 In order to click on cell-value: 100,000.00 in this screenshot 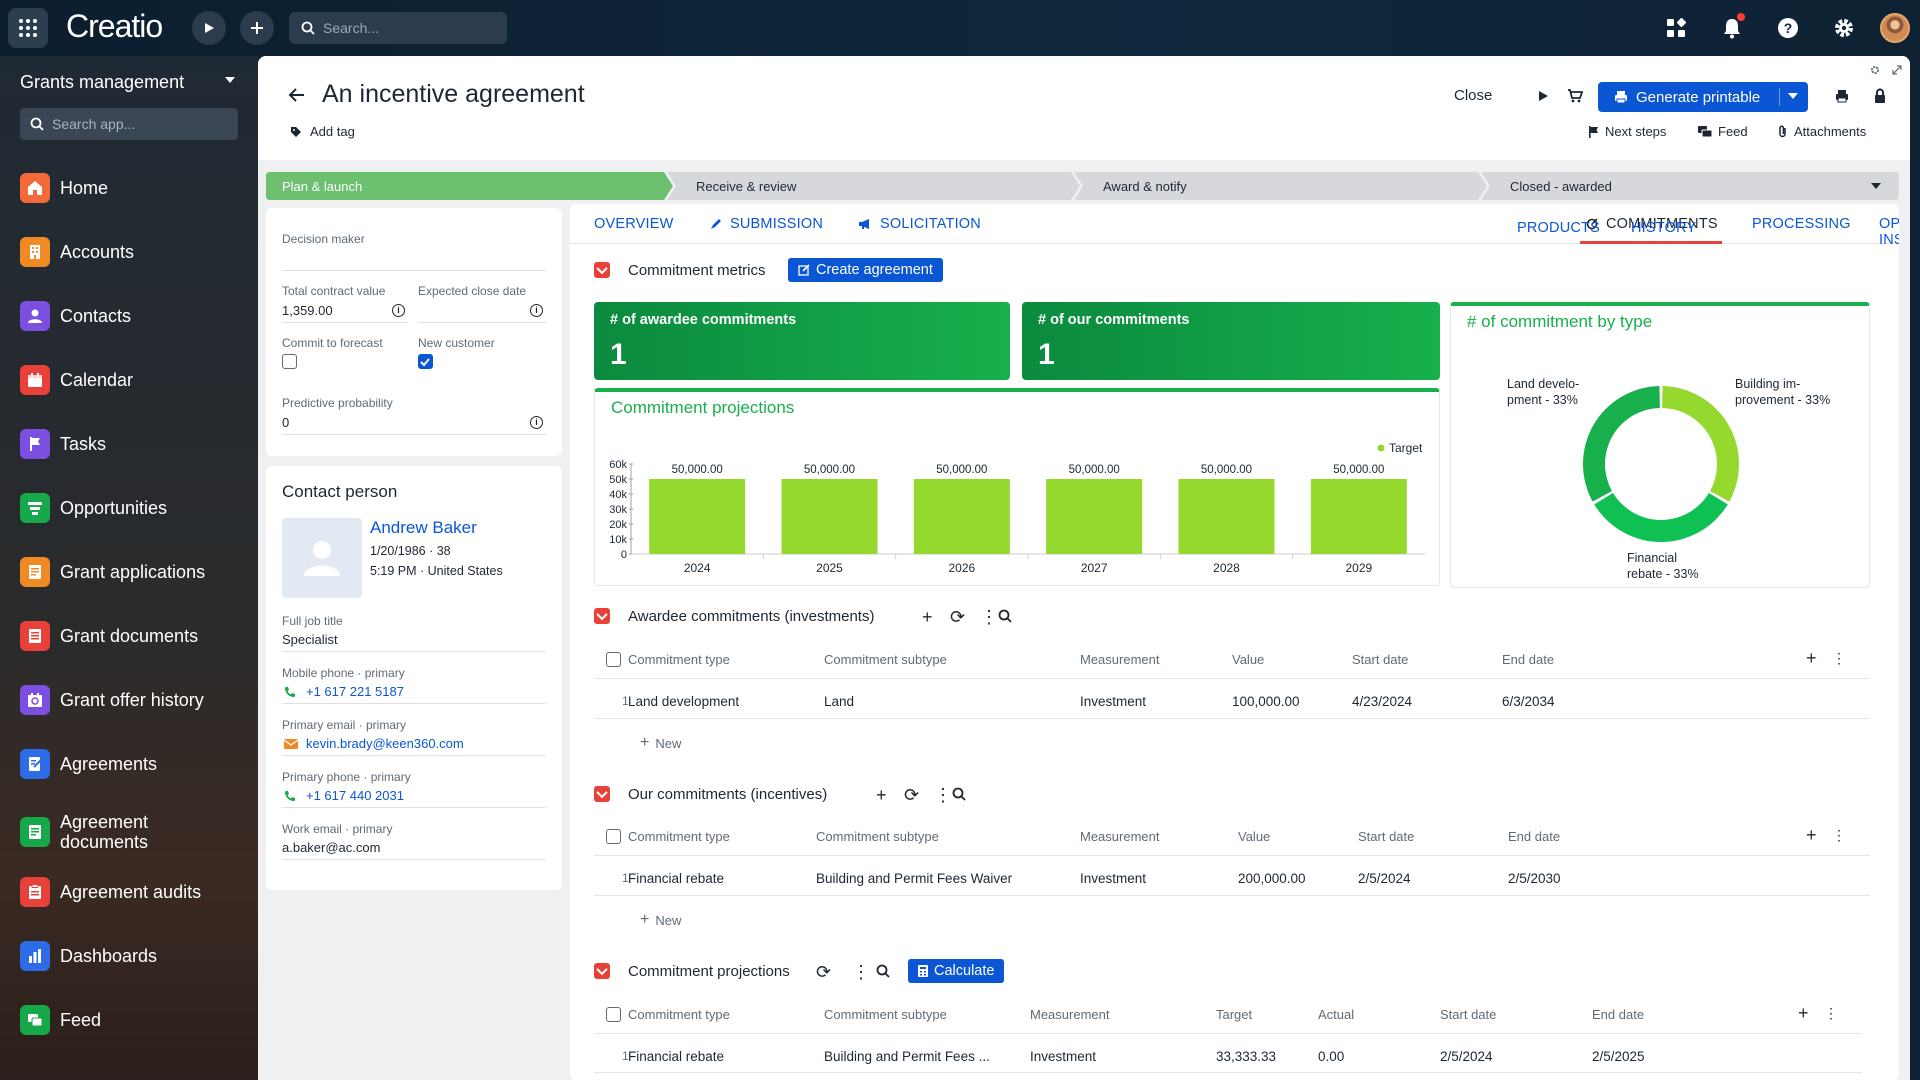, I will do `click(1266, 701)`.